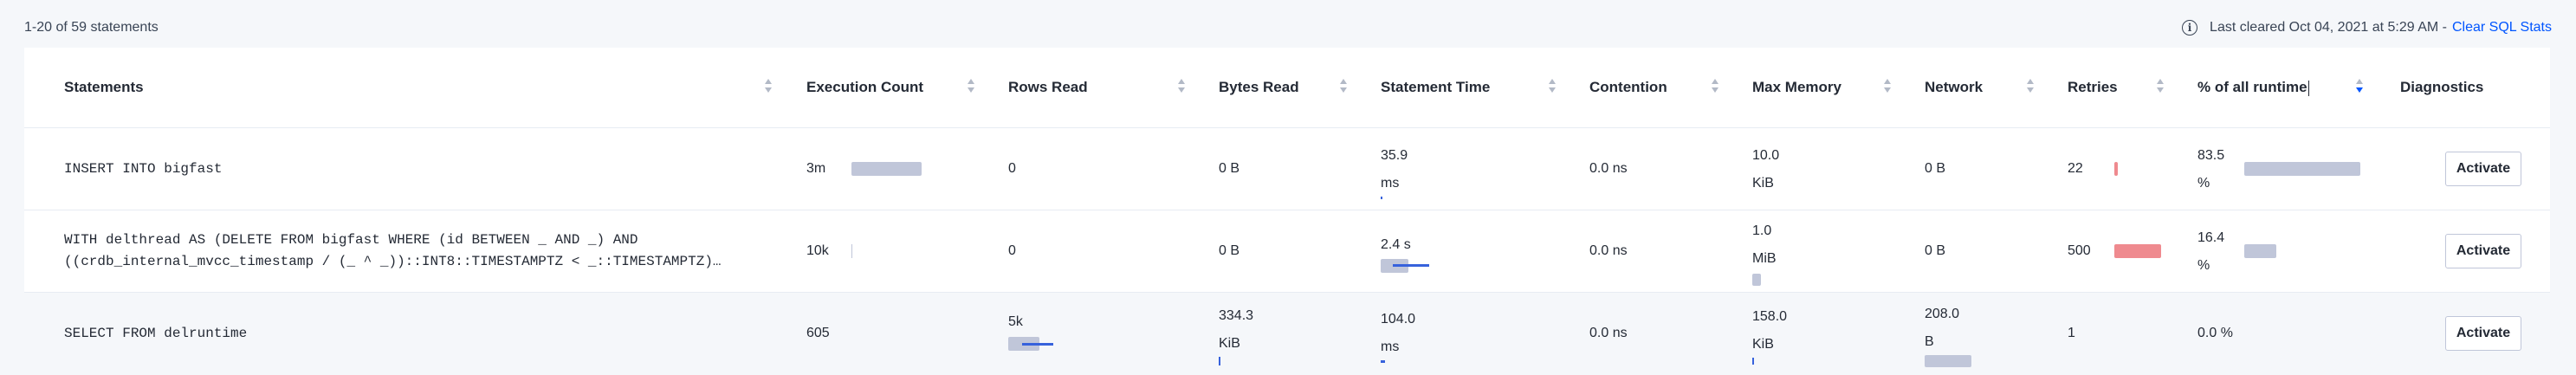  I want to click on execution-count-cell: 605, so click(907, 333).